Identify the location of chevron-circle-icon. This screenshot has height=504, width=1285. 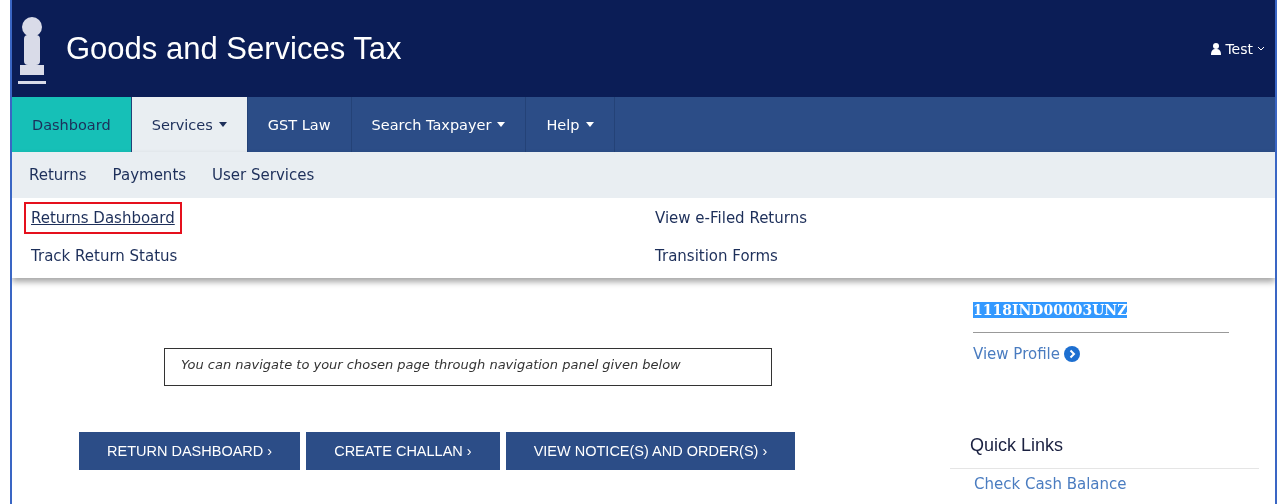
(1072, 354).